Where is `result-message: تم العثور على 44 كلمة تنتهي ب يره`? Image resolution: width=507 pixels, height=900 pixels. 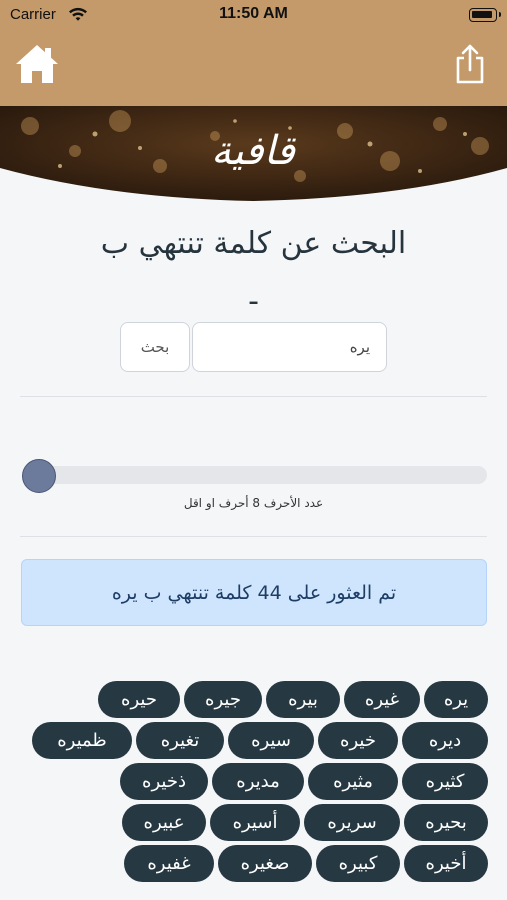 result-message: تم العثور على 44 كلمة تنتهي ب يره is located at coordinates (254, 592).